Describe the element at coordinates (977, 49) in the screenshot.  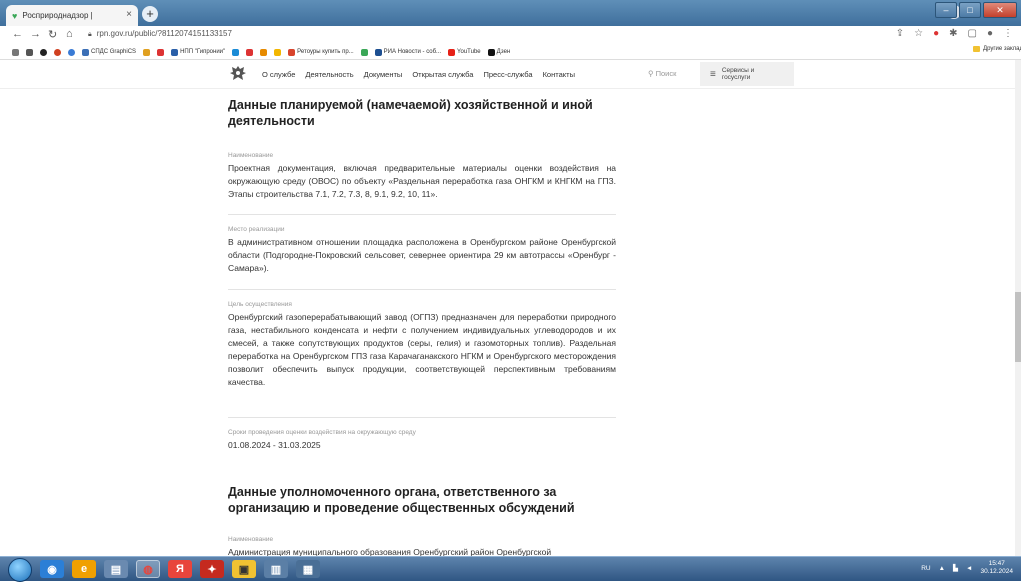
I see `folder-icon` at that location.